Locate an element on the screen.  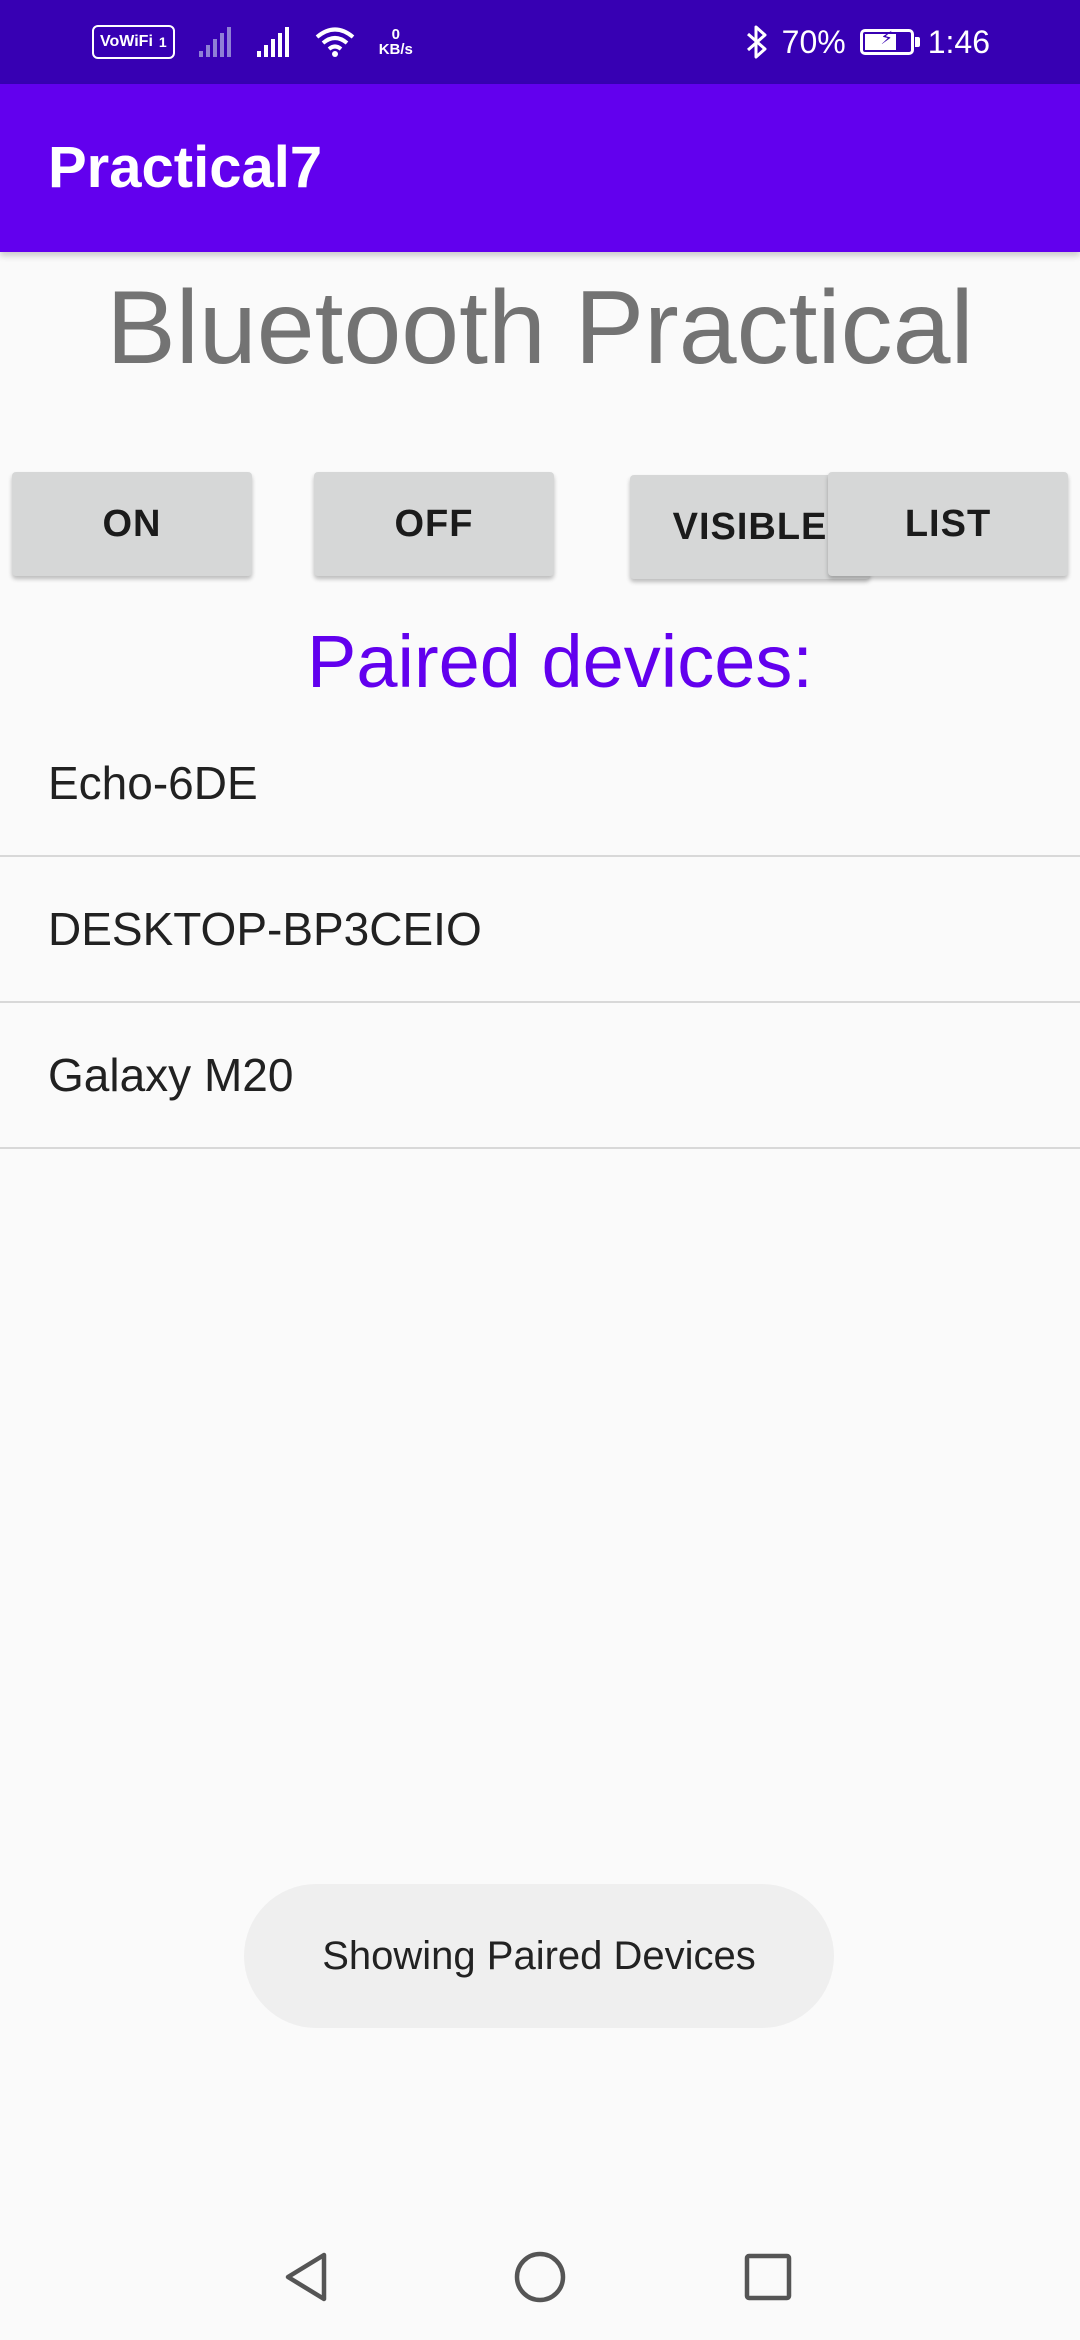
app-bar: Practical7 is located at coordinates (540, 168).